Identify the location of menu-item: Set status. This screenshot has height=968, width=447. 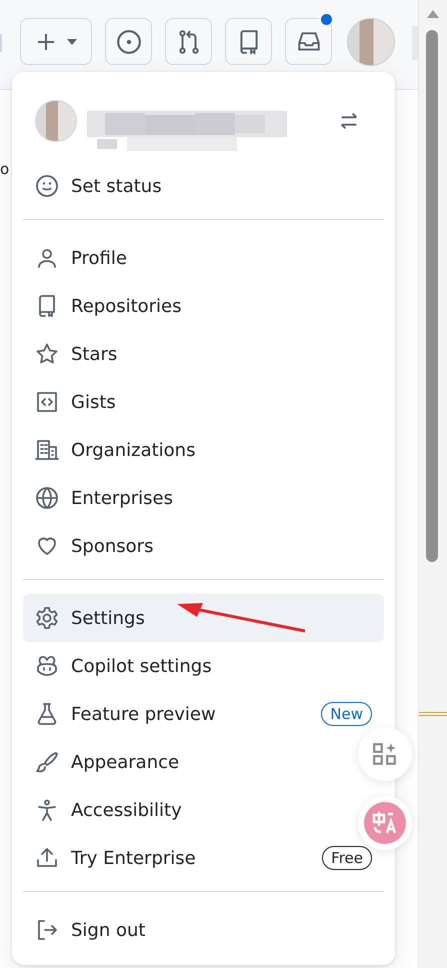
(203, 186).